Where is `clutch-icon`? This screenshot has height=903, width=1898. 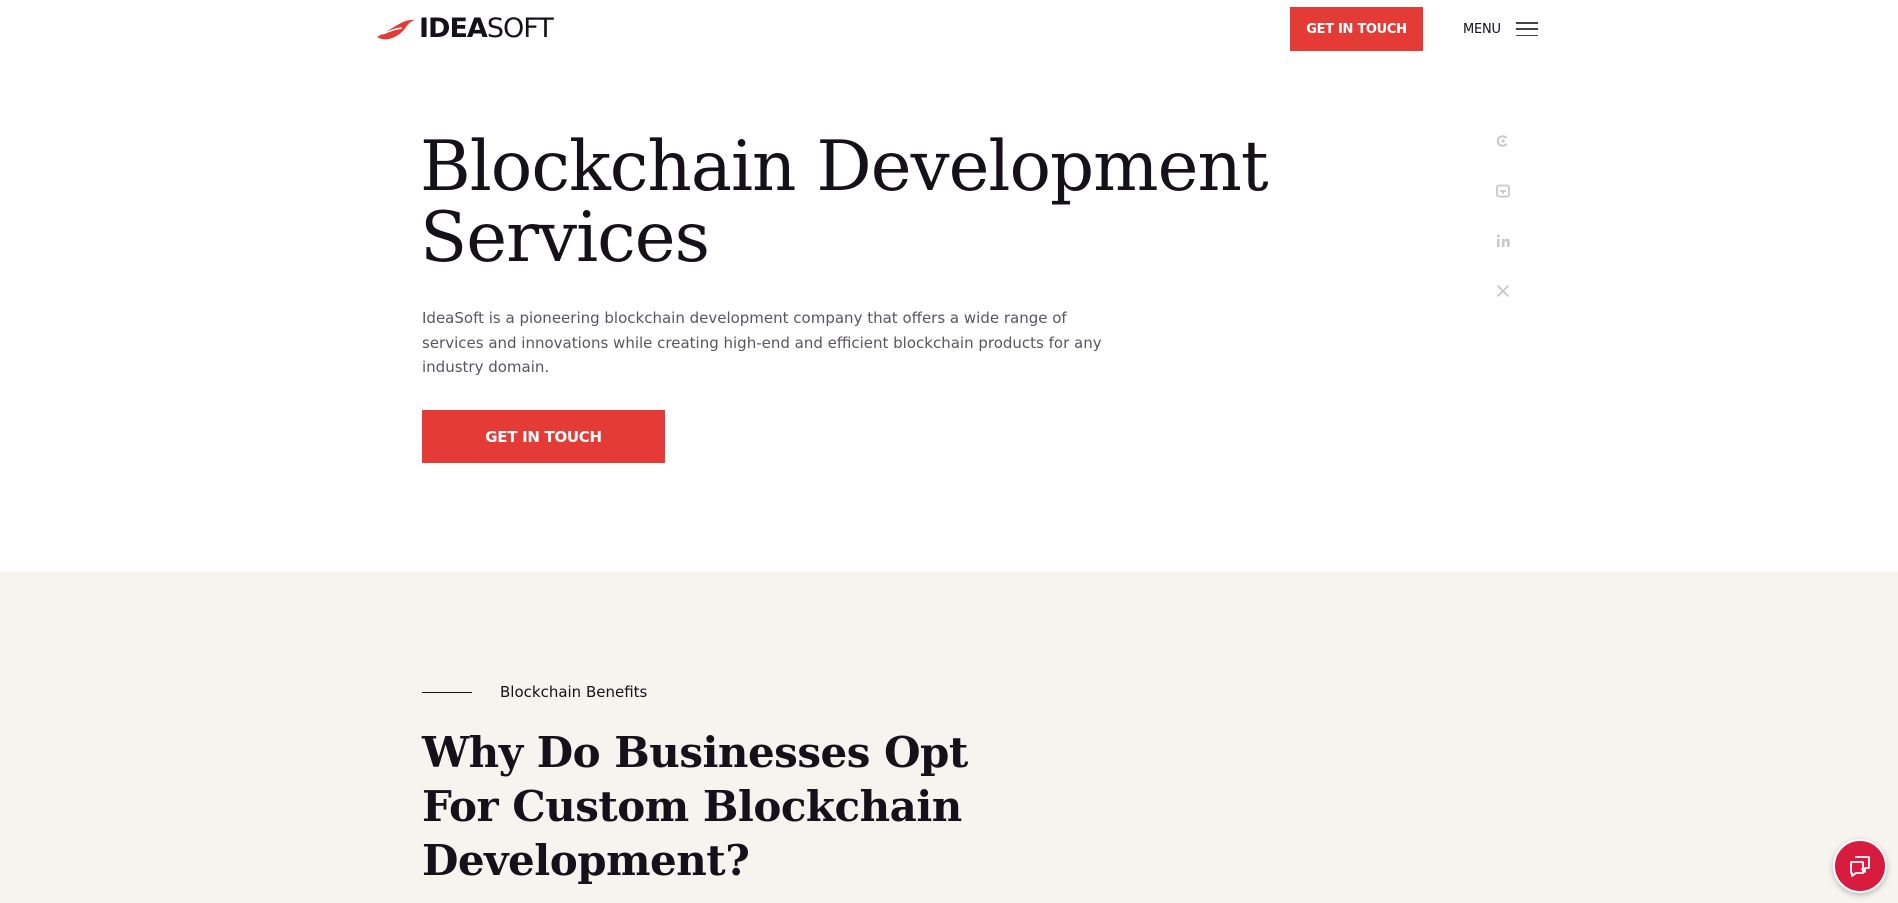
clutch-icon is located at coordinates (1503, 141).